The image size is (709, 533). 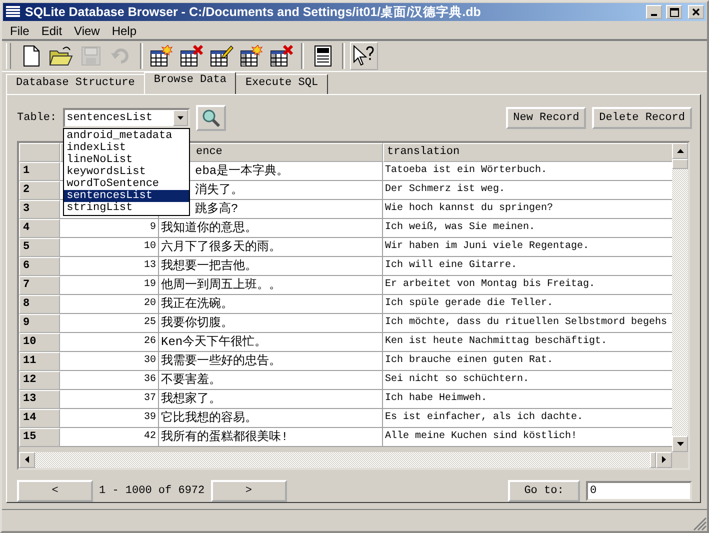 I want to click on new-file-icon, so click(x=31, y=55).